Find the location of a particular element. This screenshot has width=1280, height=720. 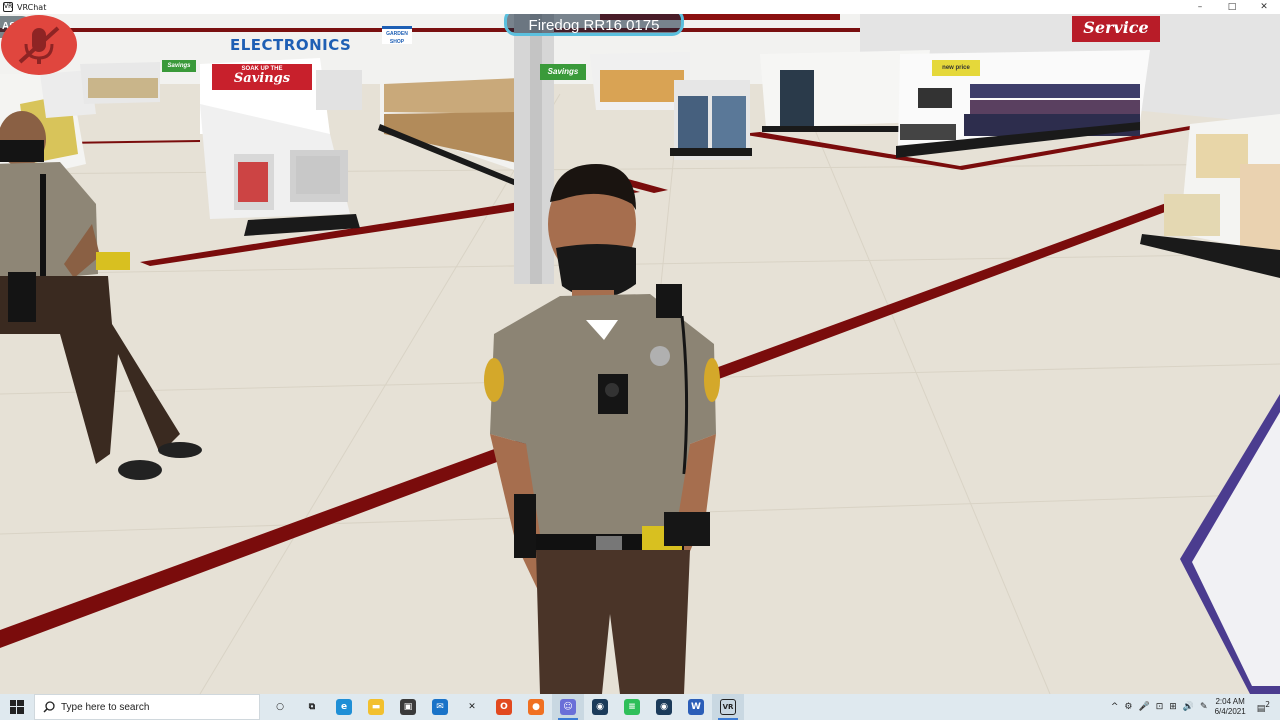

taskbar-spotify-button: ≡ is located at coordinates (632, 707).